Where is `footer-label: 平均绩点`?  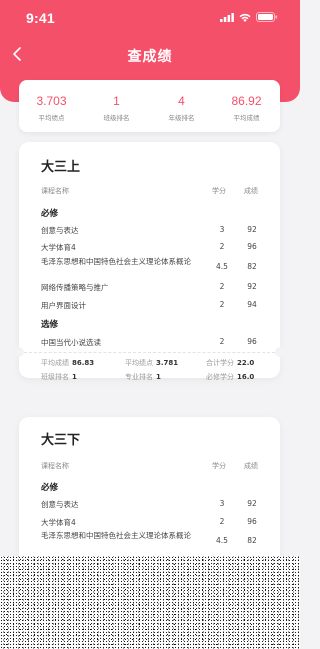 footer-label: 平均绩点 is located at coordinates (139, 363).